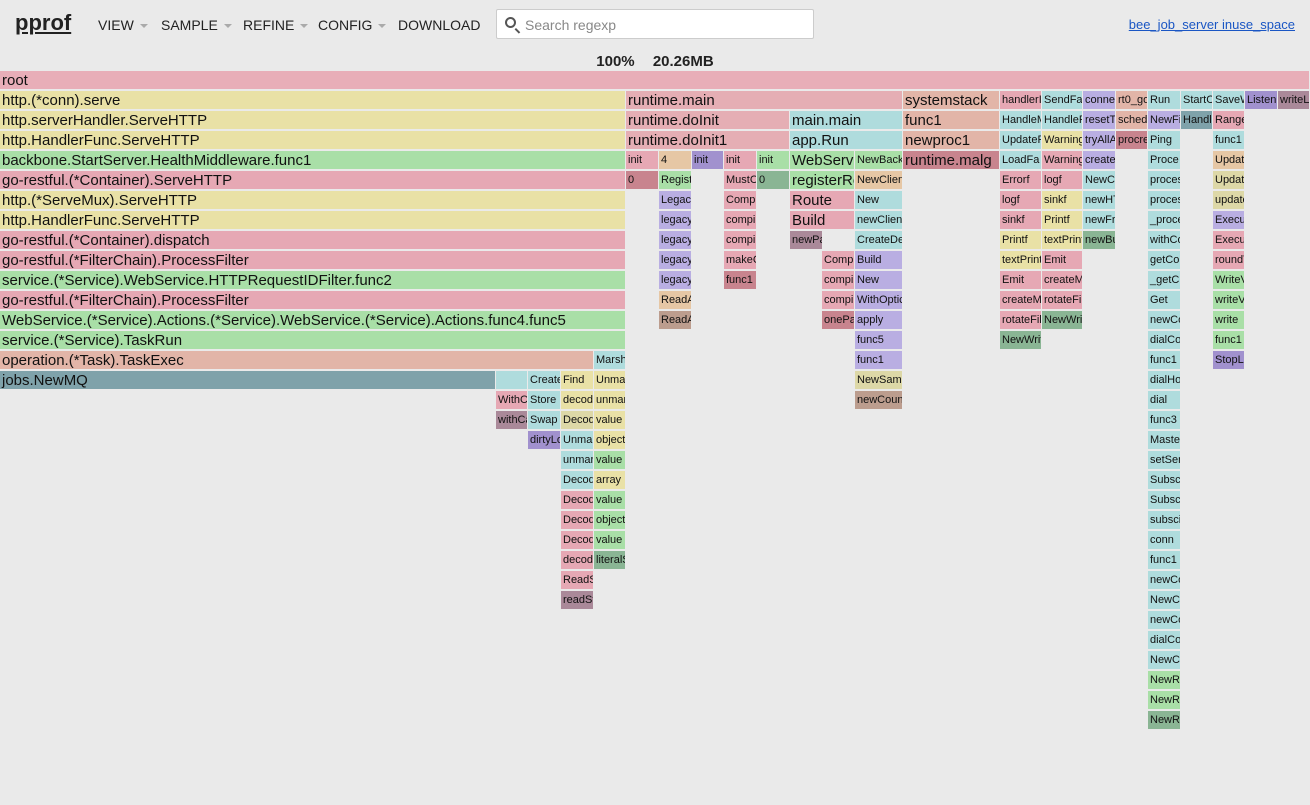 The width and height of the screenshot is (1310, 805). Describe the element at coordinates (313, 260) in the screenshot. I see `flame-frame: go-restful.(*FilterChain).ProcessFilter` at that location.